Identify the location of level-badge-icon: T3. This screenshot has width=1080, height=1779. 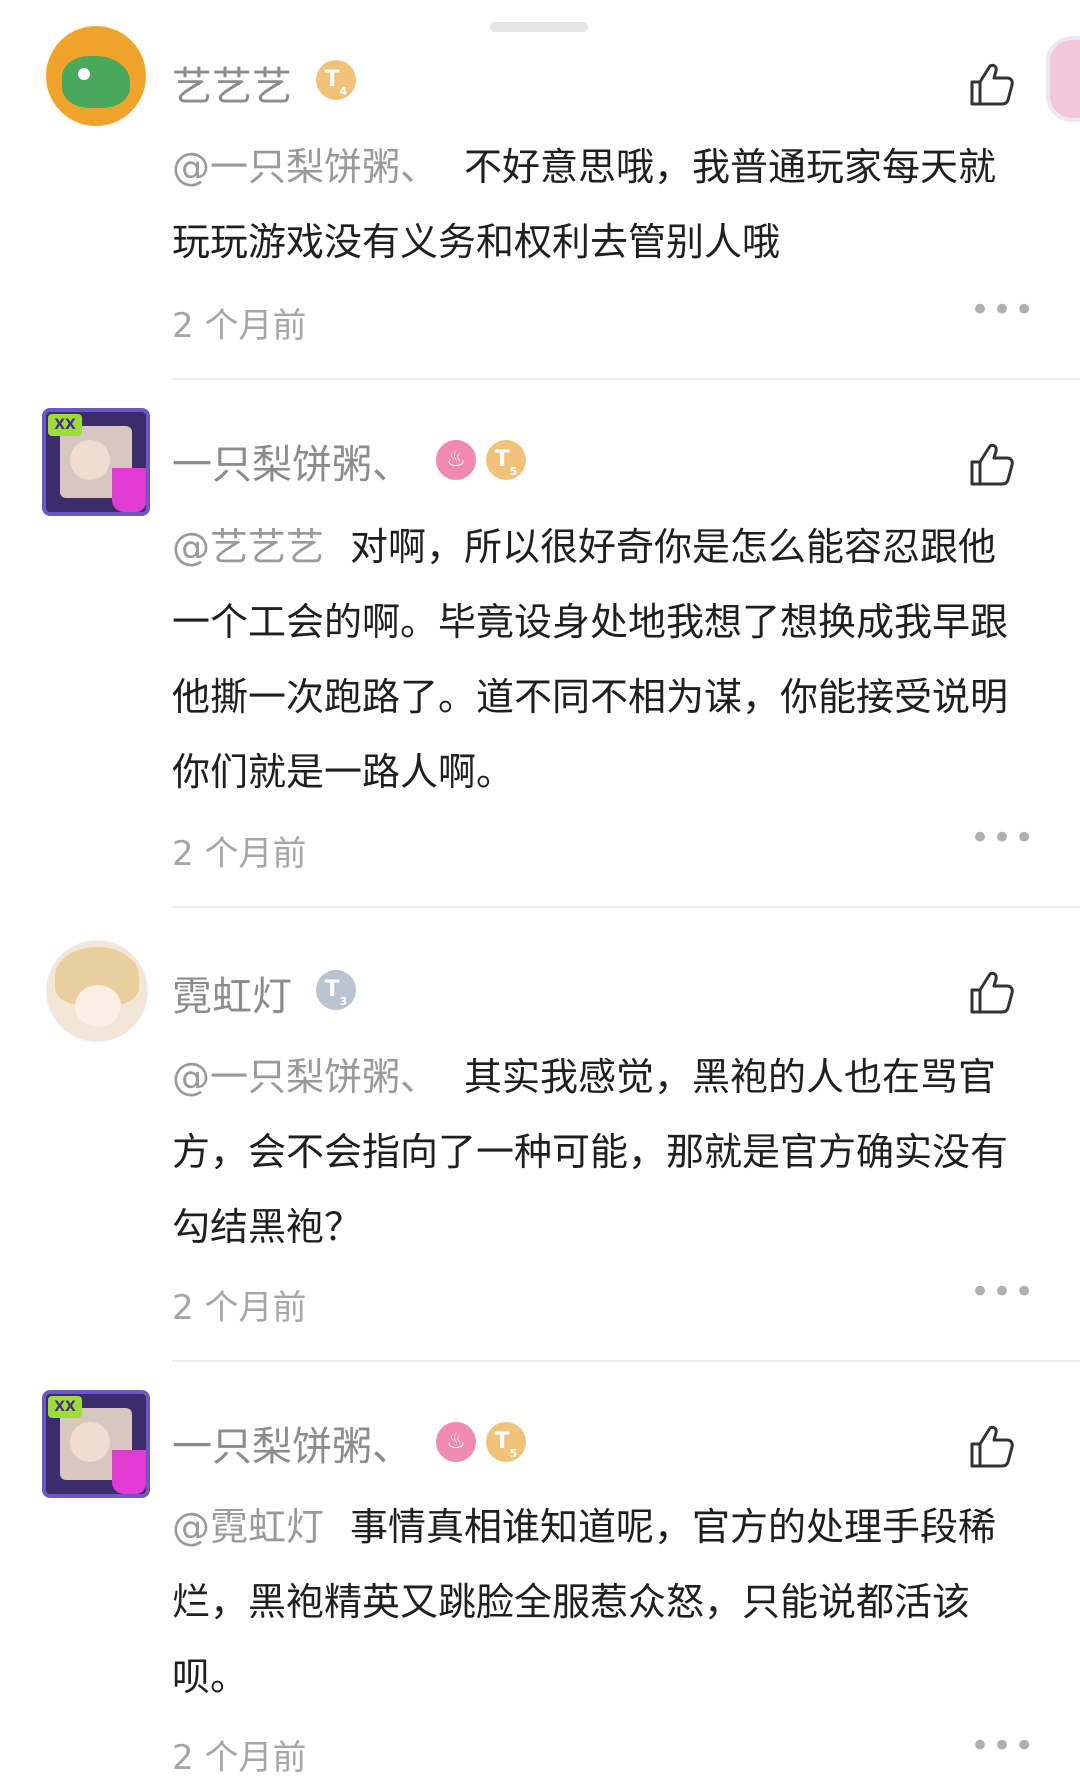
(336, 990).